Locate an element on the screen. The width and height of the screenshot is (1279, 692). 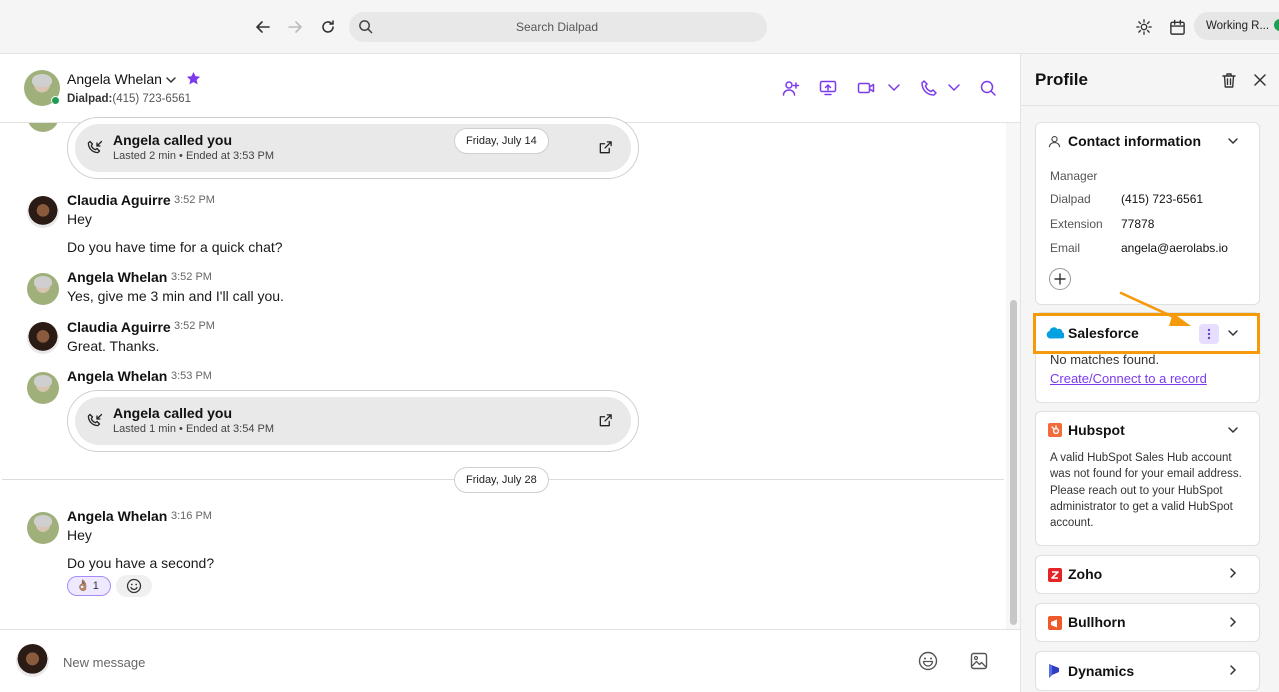
settings-button is located at coordinates (1144, 27).